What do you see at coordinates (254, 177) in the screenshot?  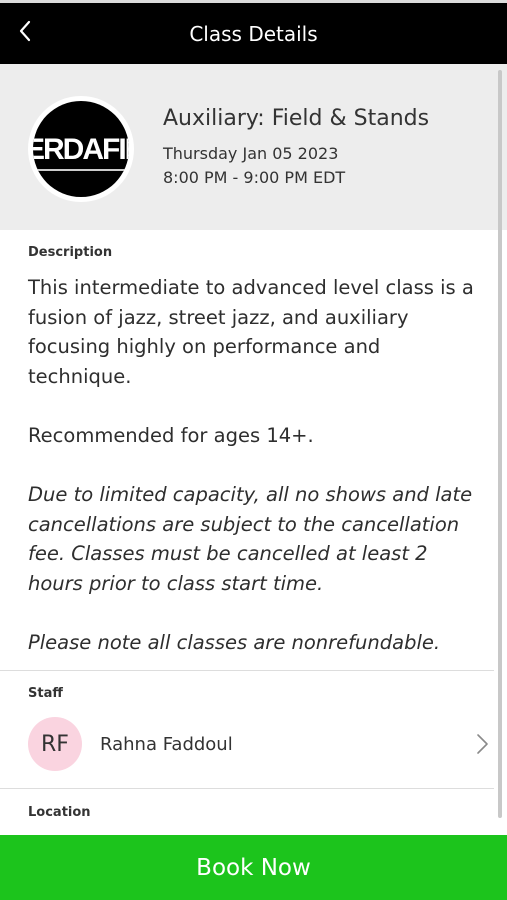 I see `class-time: 8:00 PM - 9:00 PM EDT` at bounding box center [254, 177].